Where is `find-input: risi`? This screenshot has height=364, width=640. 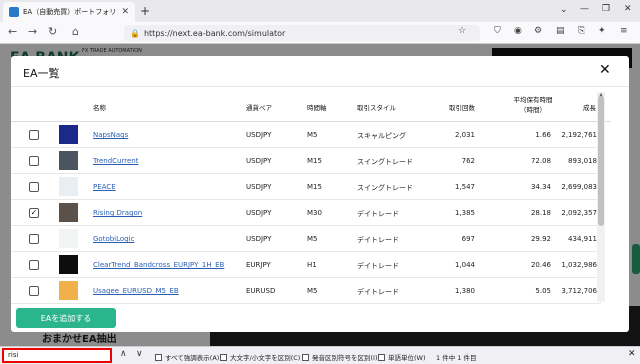 find-input: risi is located at coordinates (57, 355).